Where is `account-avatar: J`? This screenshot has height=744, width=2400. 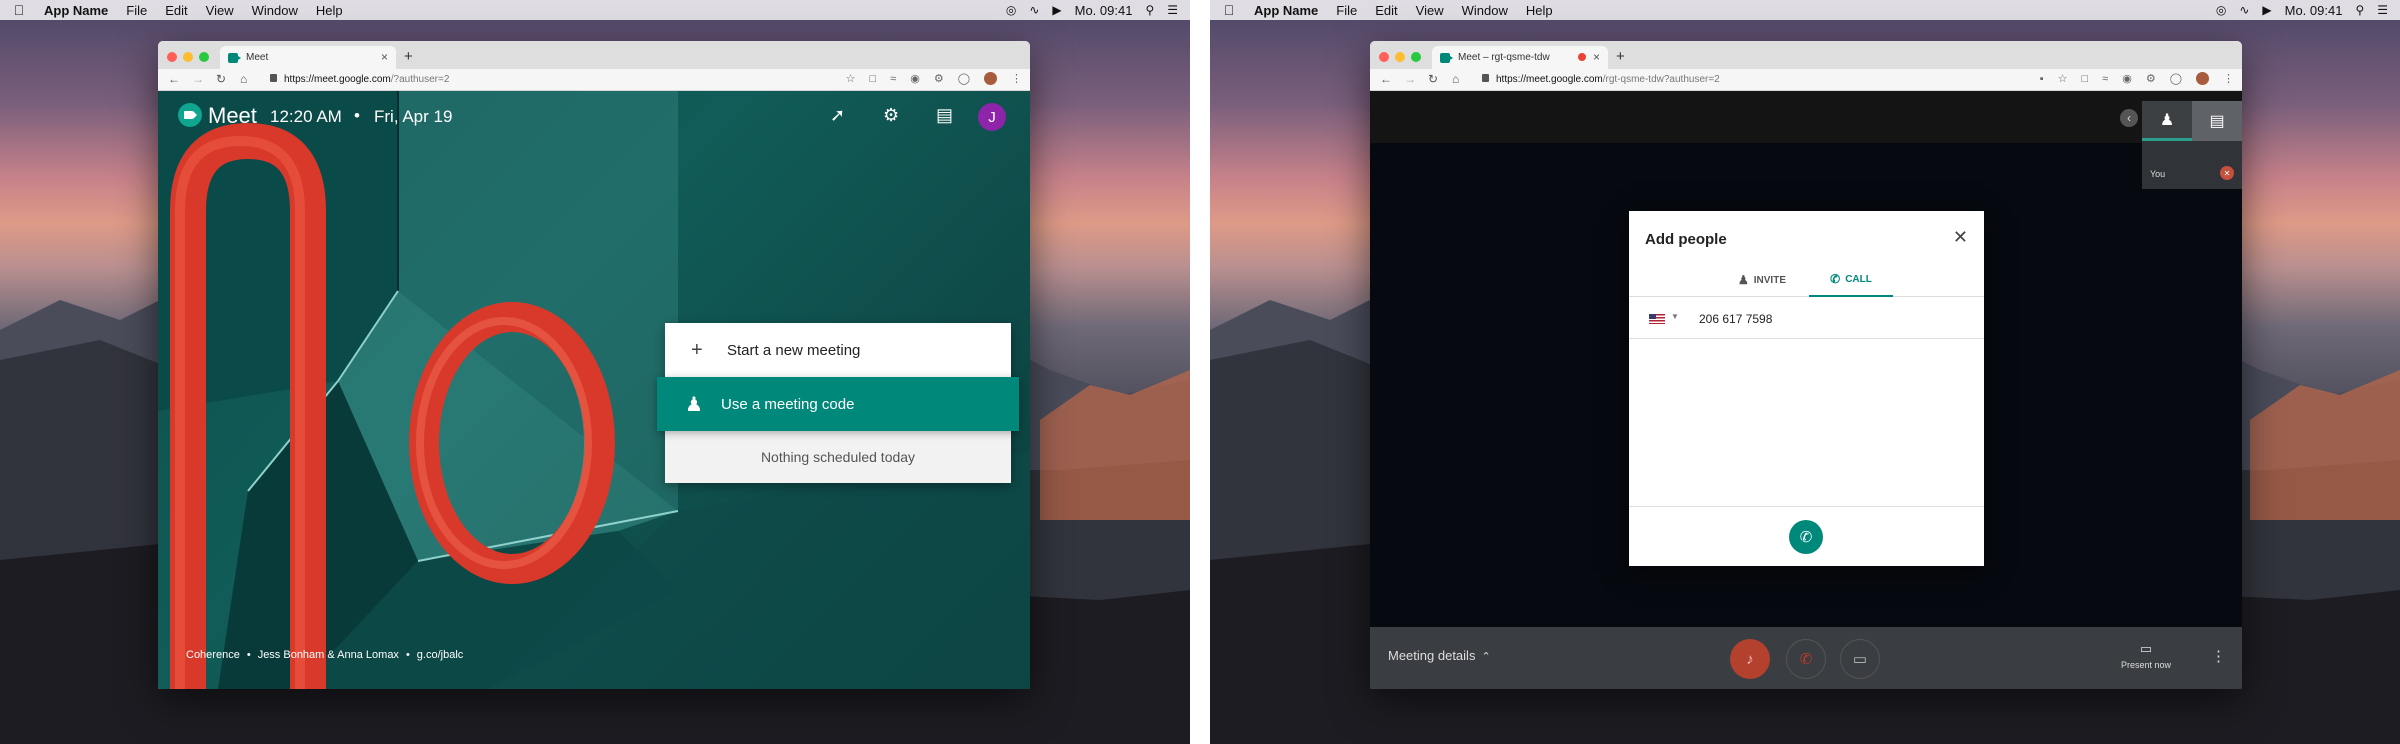
account-avatar: J is located at coordinates (992, 117).